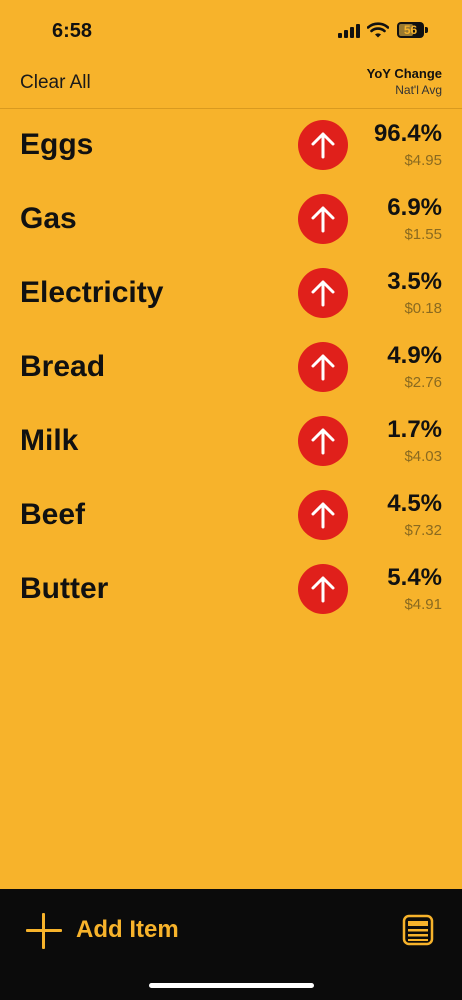 Image resolution: width=462 pixels, height=1000 pixels. Describe the element at coordinates (53, 514) in the screenshot. I see `item-name: Beef` at that location.